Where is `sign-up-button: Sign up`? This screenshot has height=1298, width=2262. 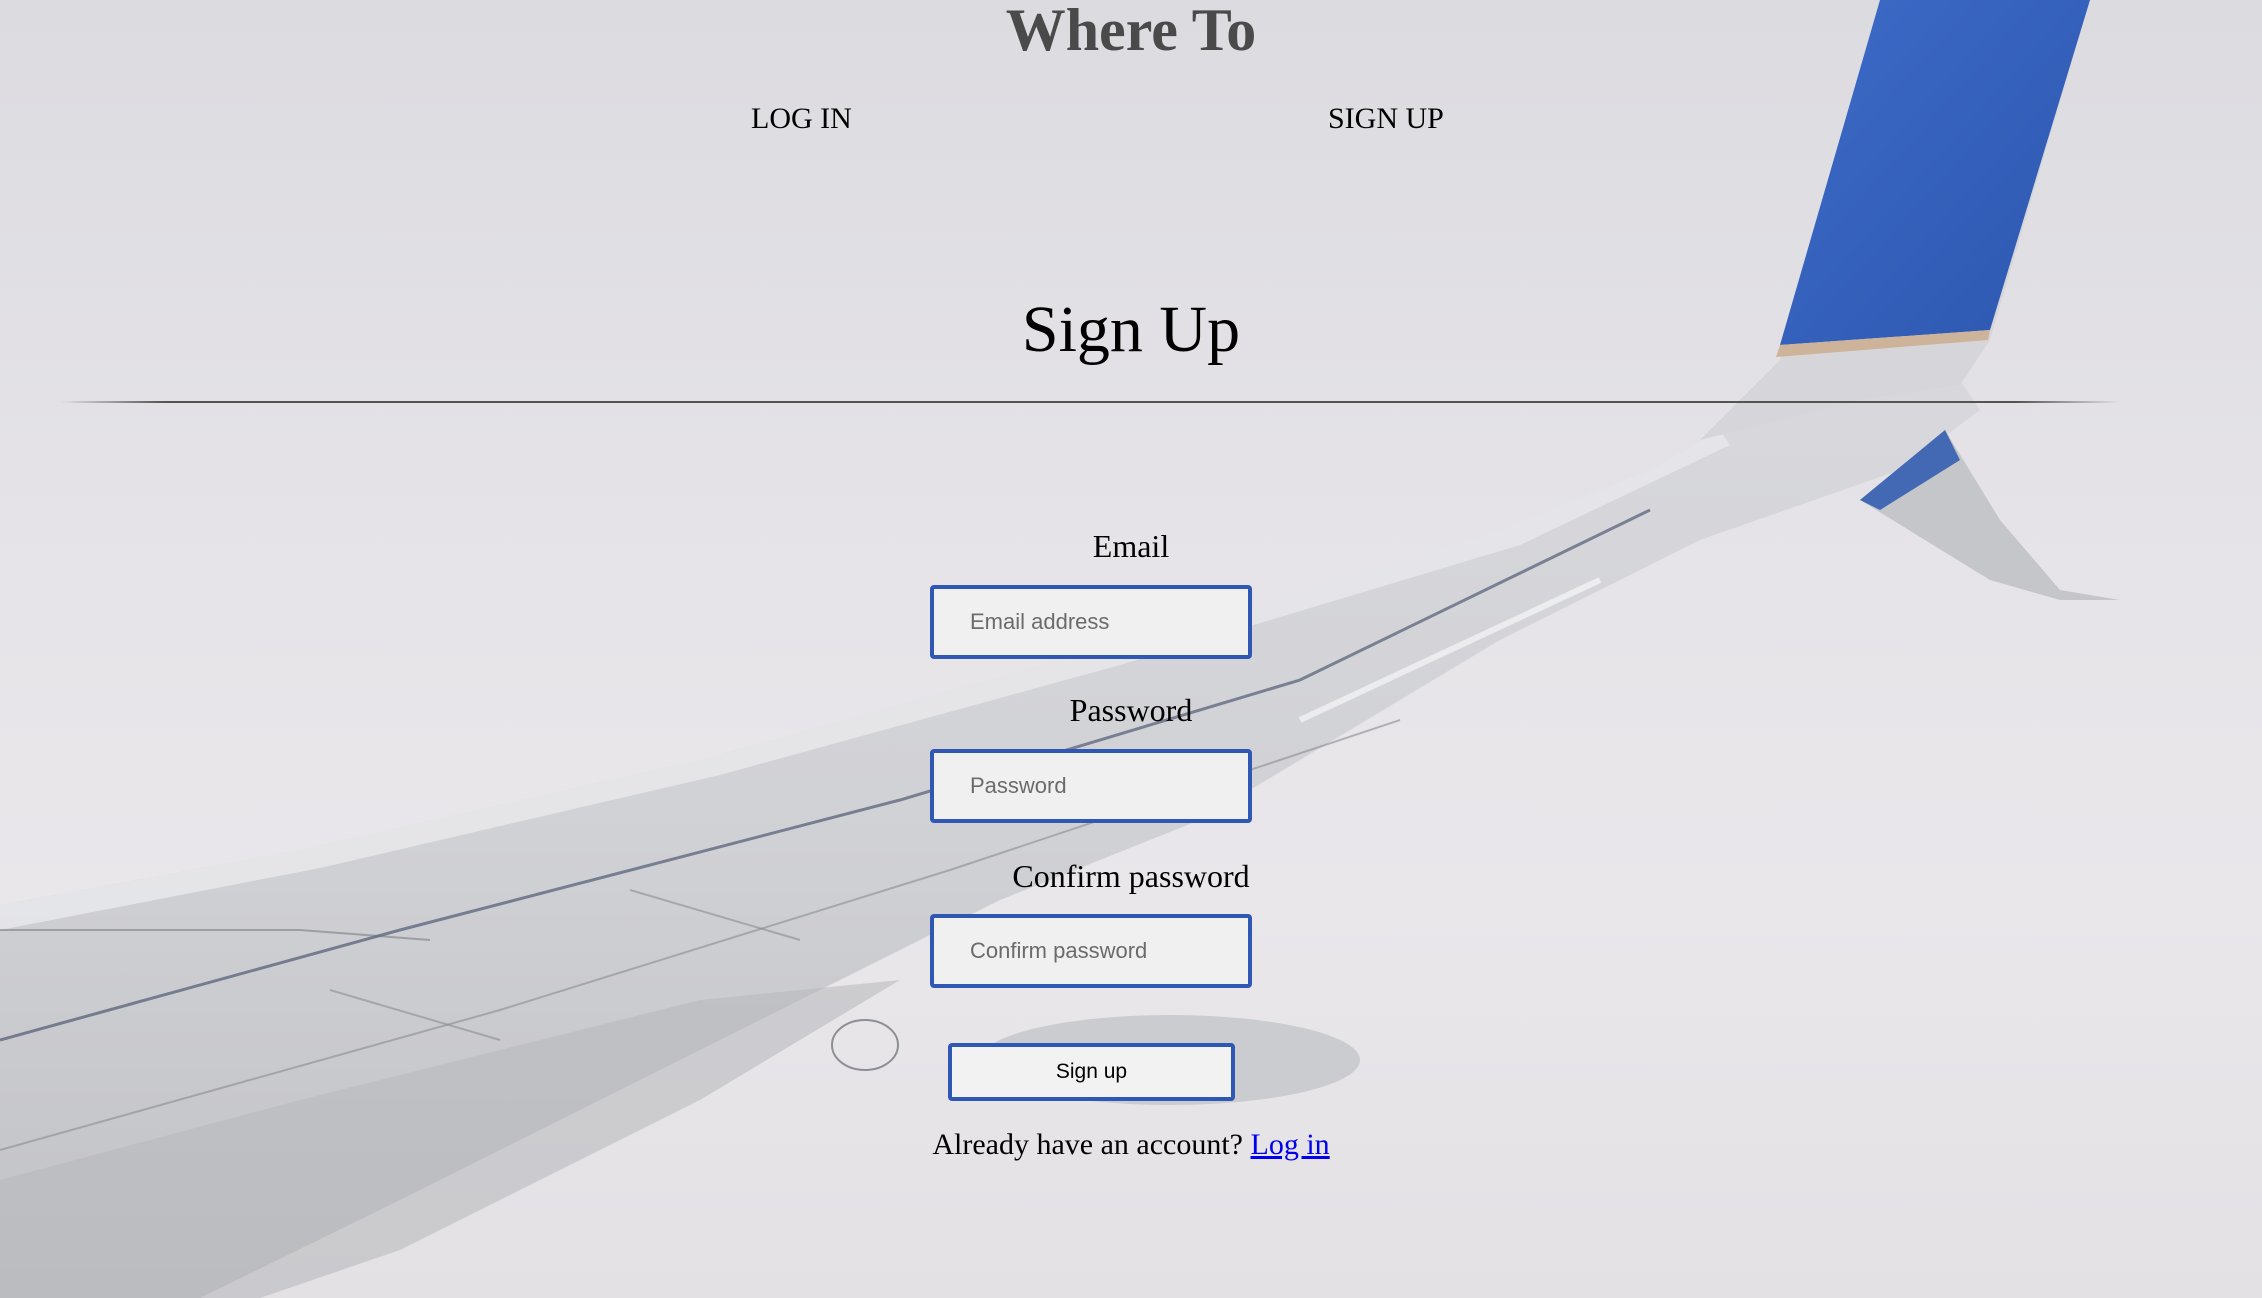
sign-up-button: Sign up is located at coordinates (1091, 1072).